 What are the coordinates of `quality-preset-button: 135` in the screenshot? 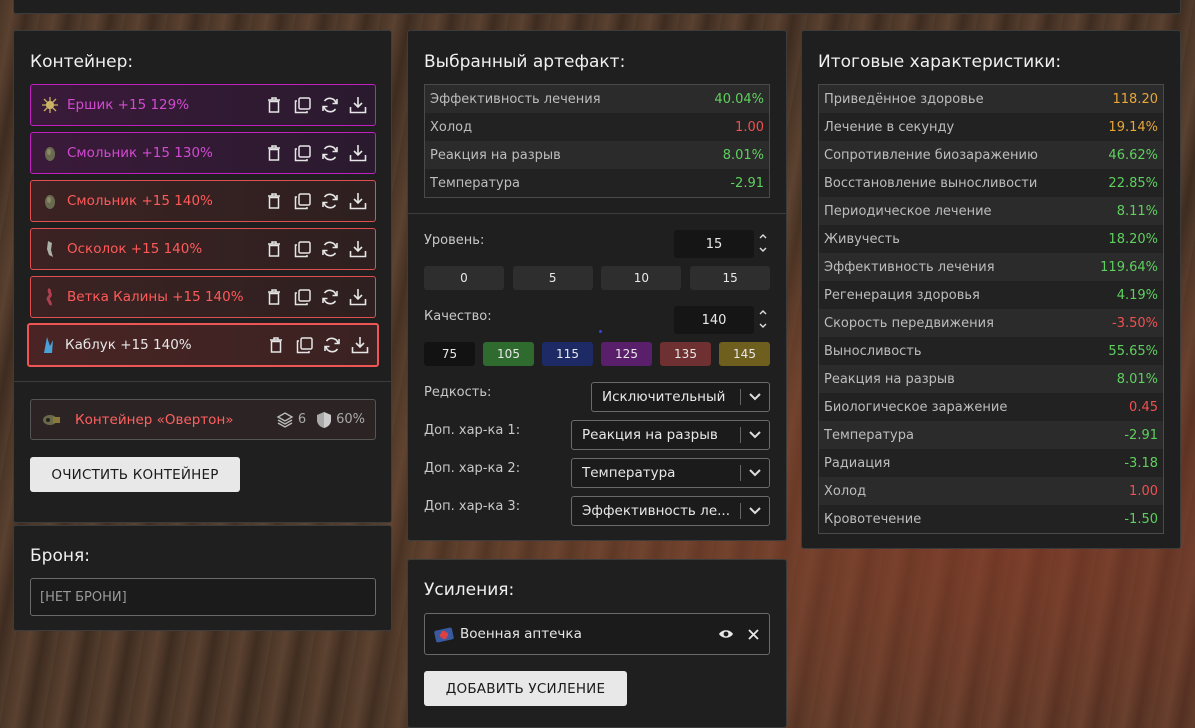 It's located at (685, 354).